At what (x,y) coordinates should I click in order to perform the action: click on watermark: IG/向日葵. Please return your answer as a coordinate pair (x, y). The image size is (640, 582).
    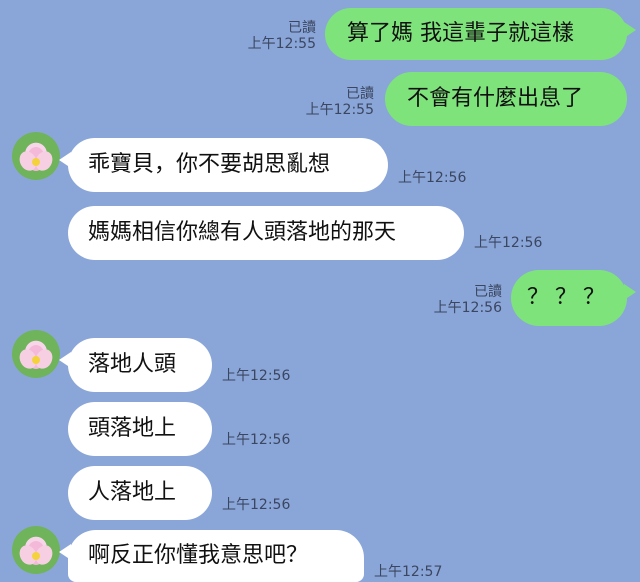
    Looking at the image, I should click on (398, 249).